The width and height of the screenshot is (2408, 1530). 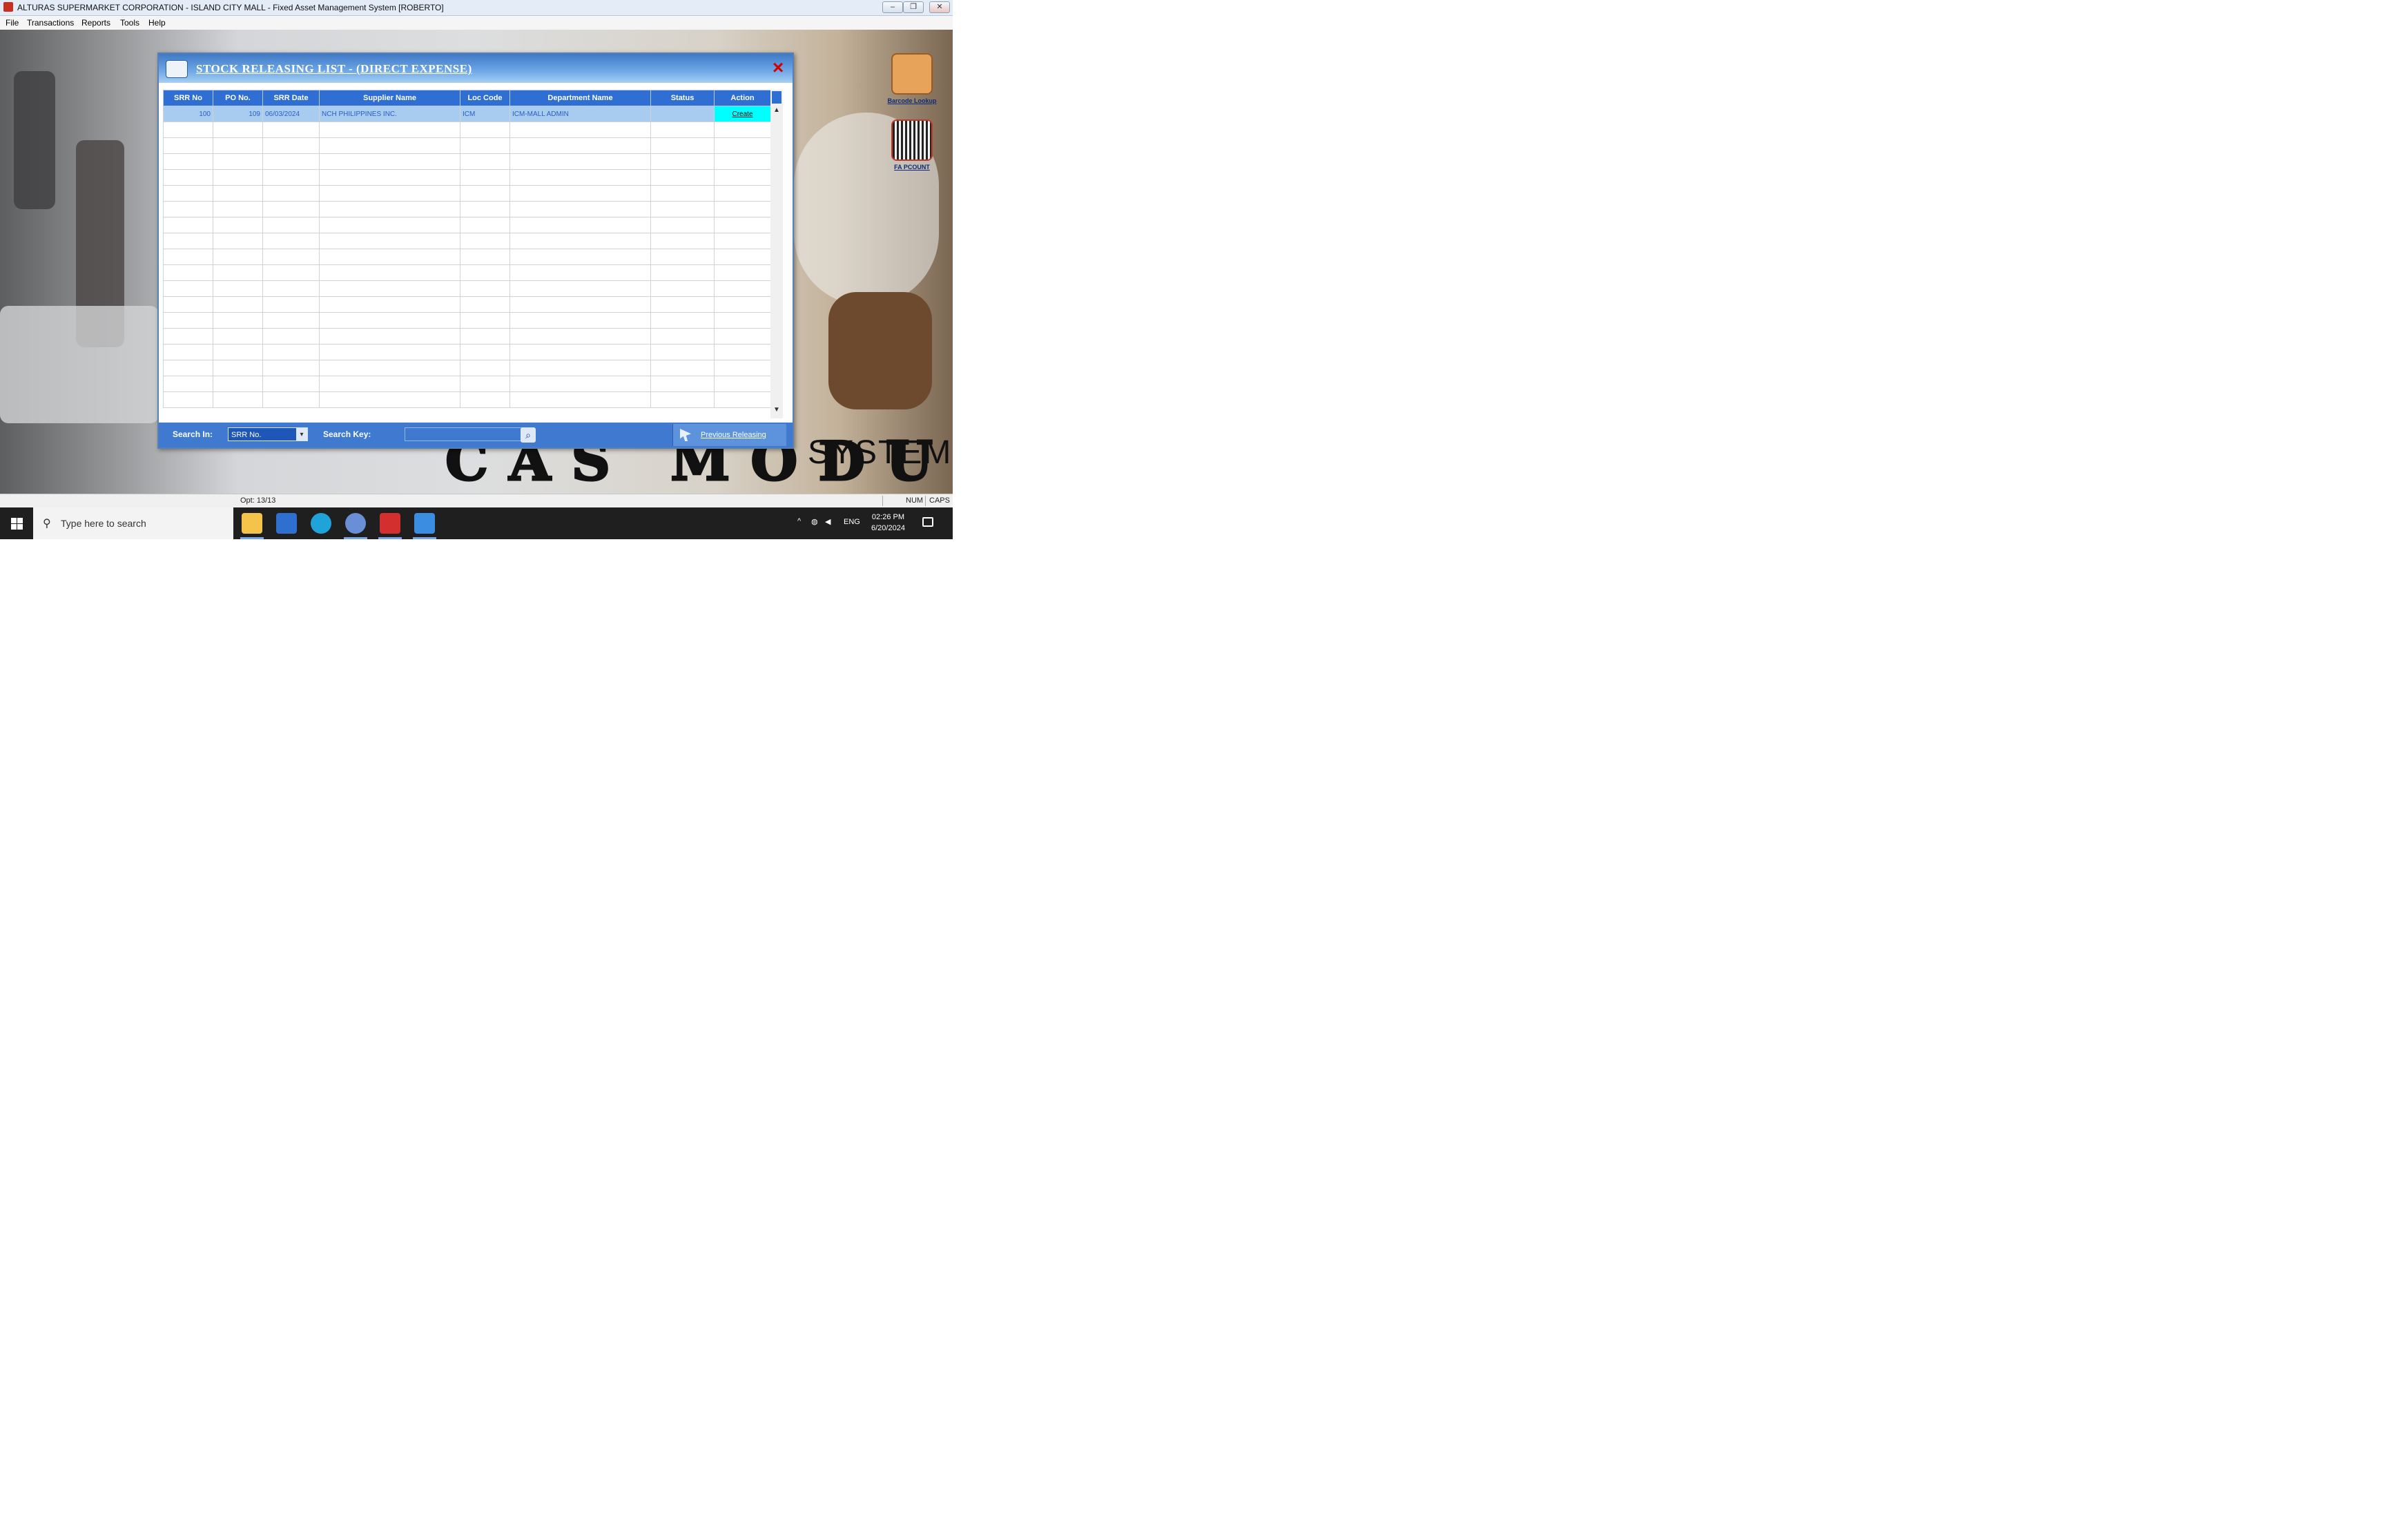 I want to click on edge-browser-icon, so click(x=321, y=523).